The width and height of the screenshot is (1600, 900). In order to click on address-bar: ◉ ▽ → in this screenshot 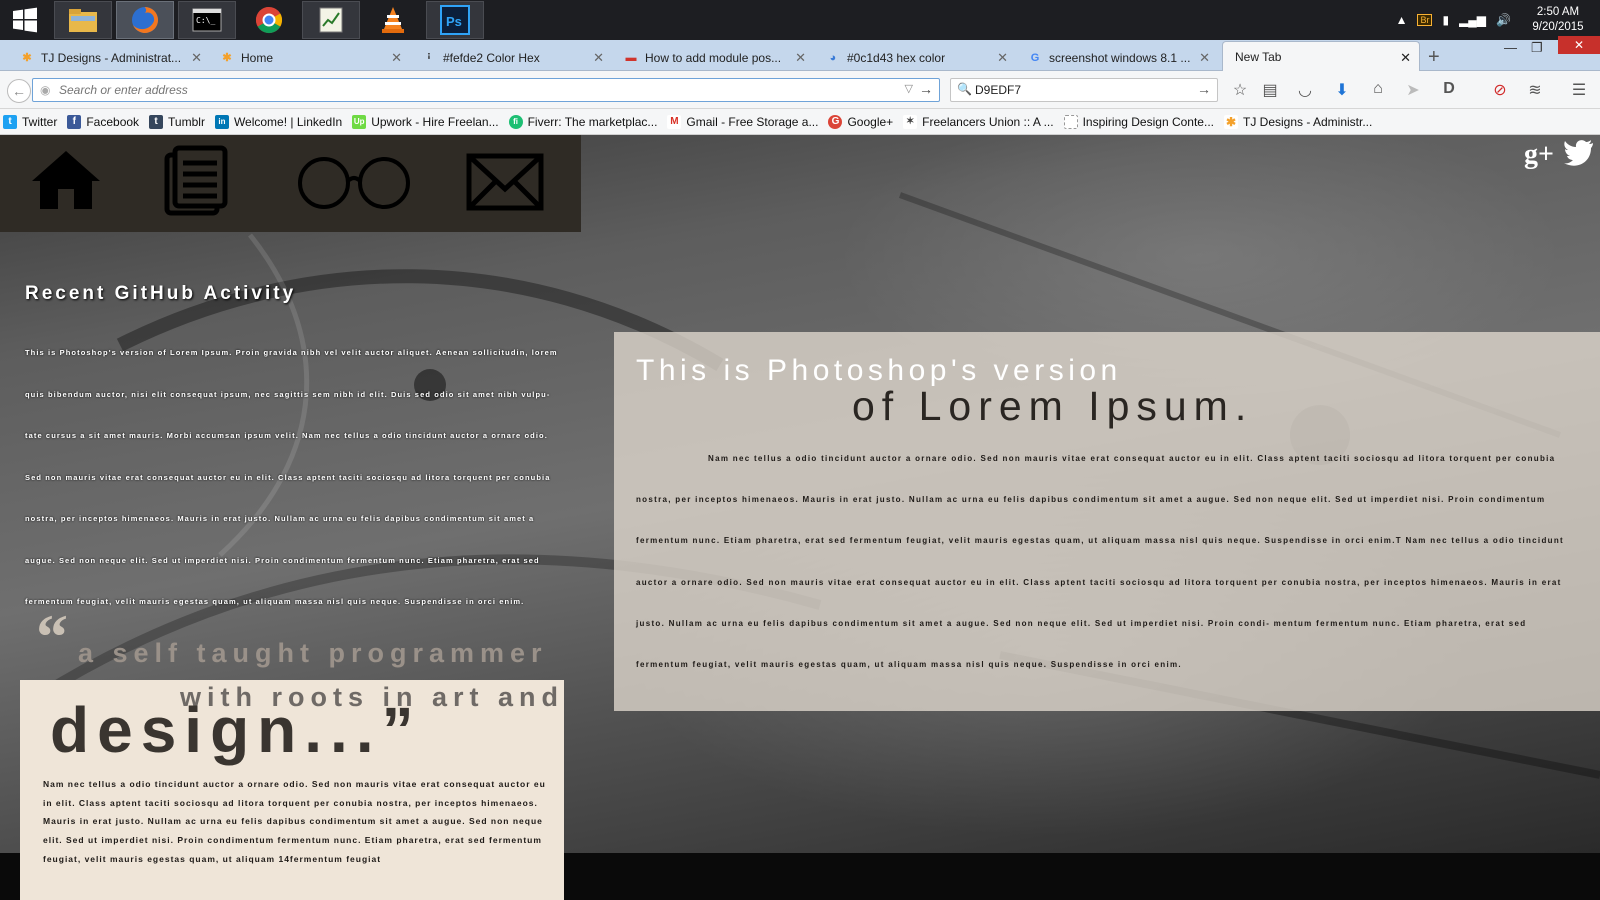, I will do `click(486, 90)`.